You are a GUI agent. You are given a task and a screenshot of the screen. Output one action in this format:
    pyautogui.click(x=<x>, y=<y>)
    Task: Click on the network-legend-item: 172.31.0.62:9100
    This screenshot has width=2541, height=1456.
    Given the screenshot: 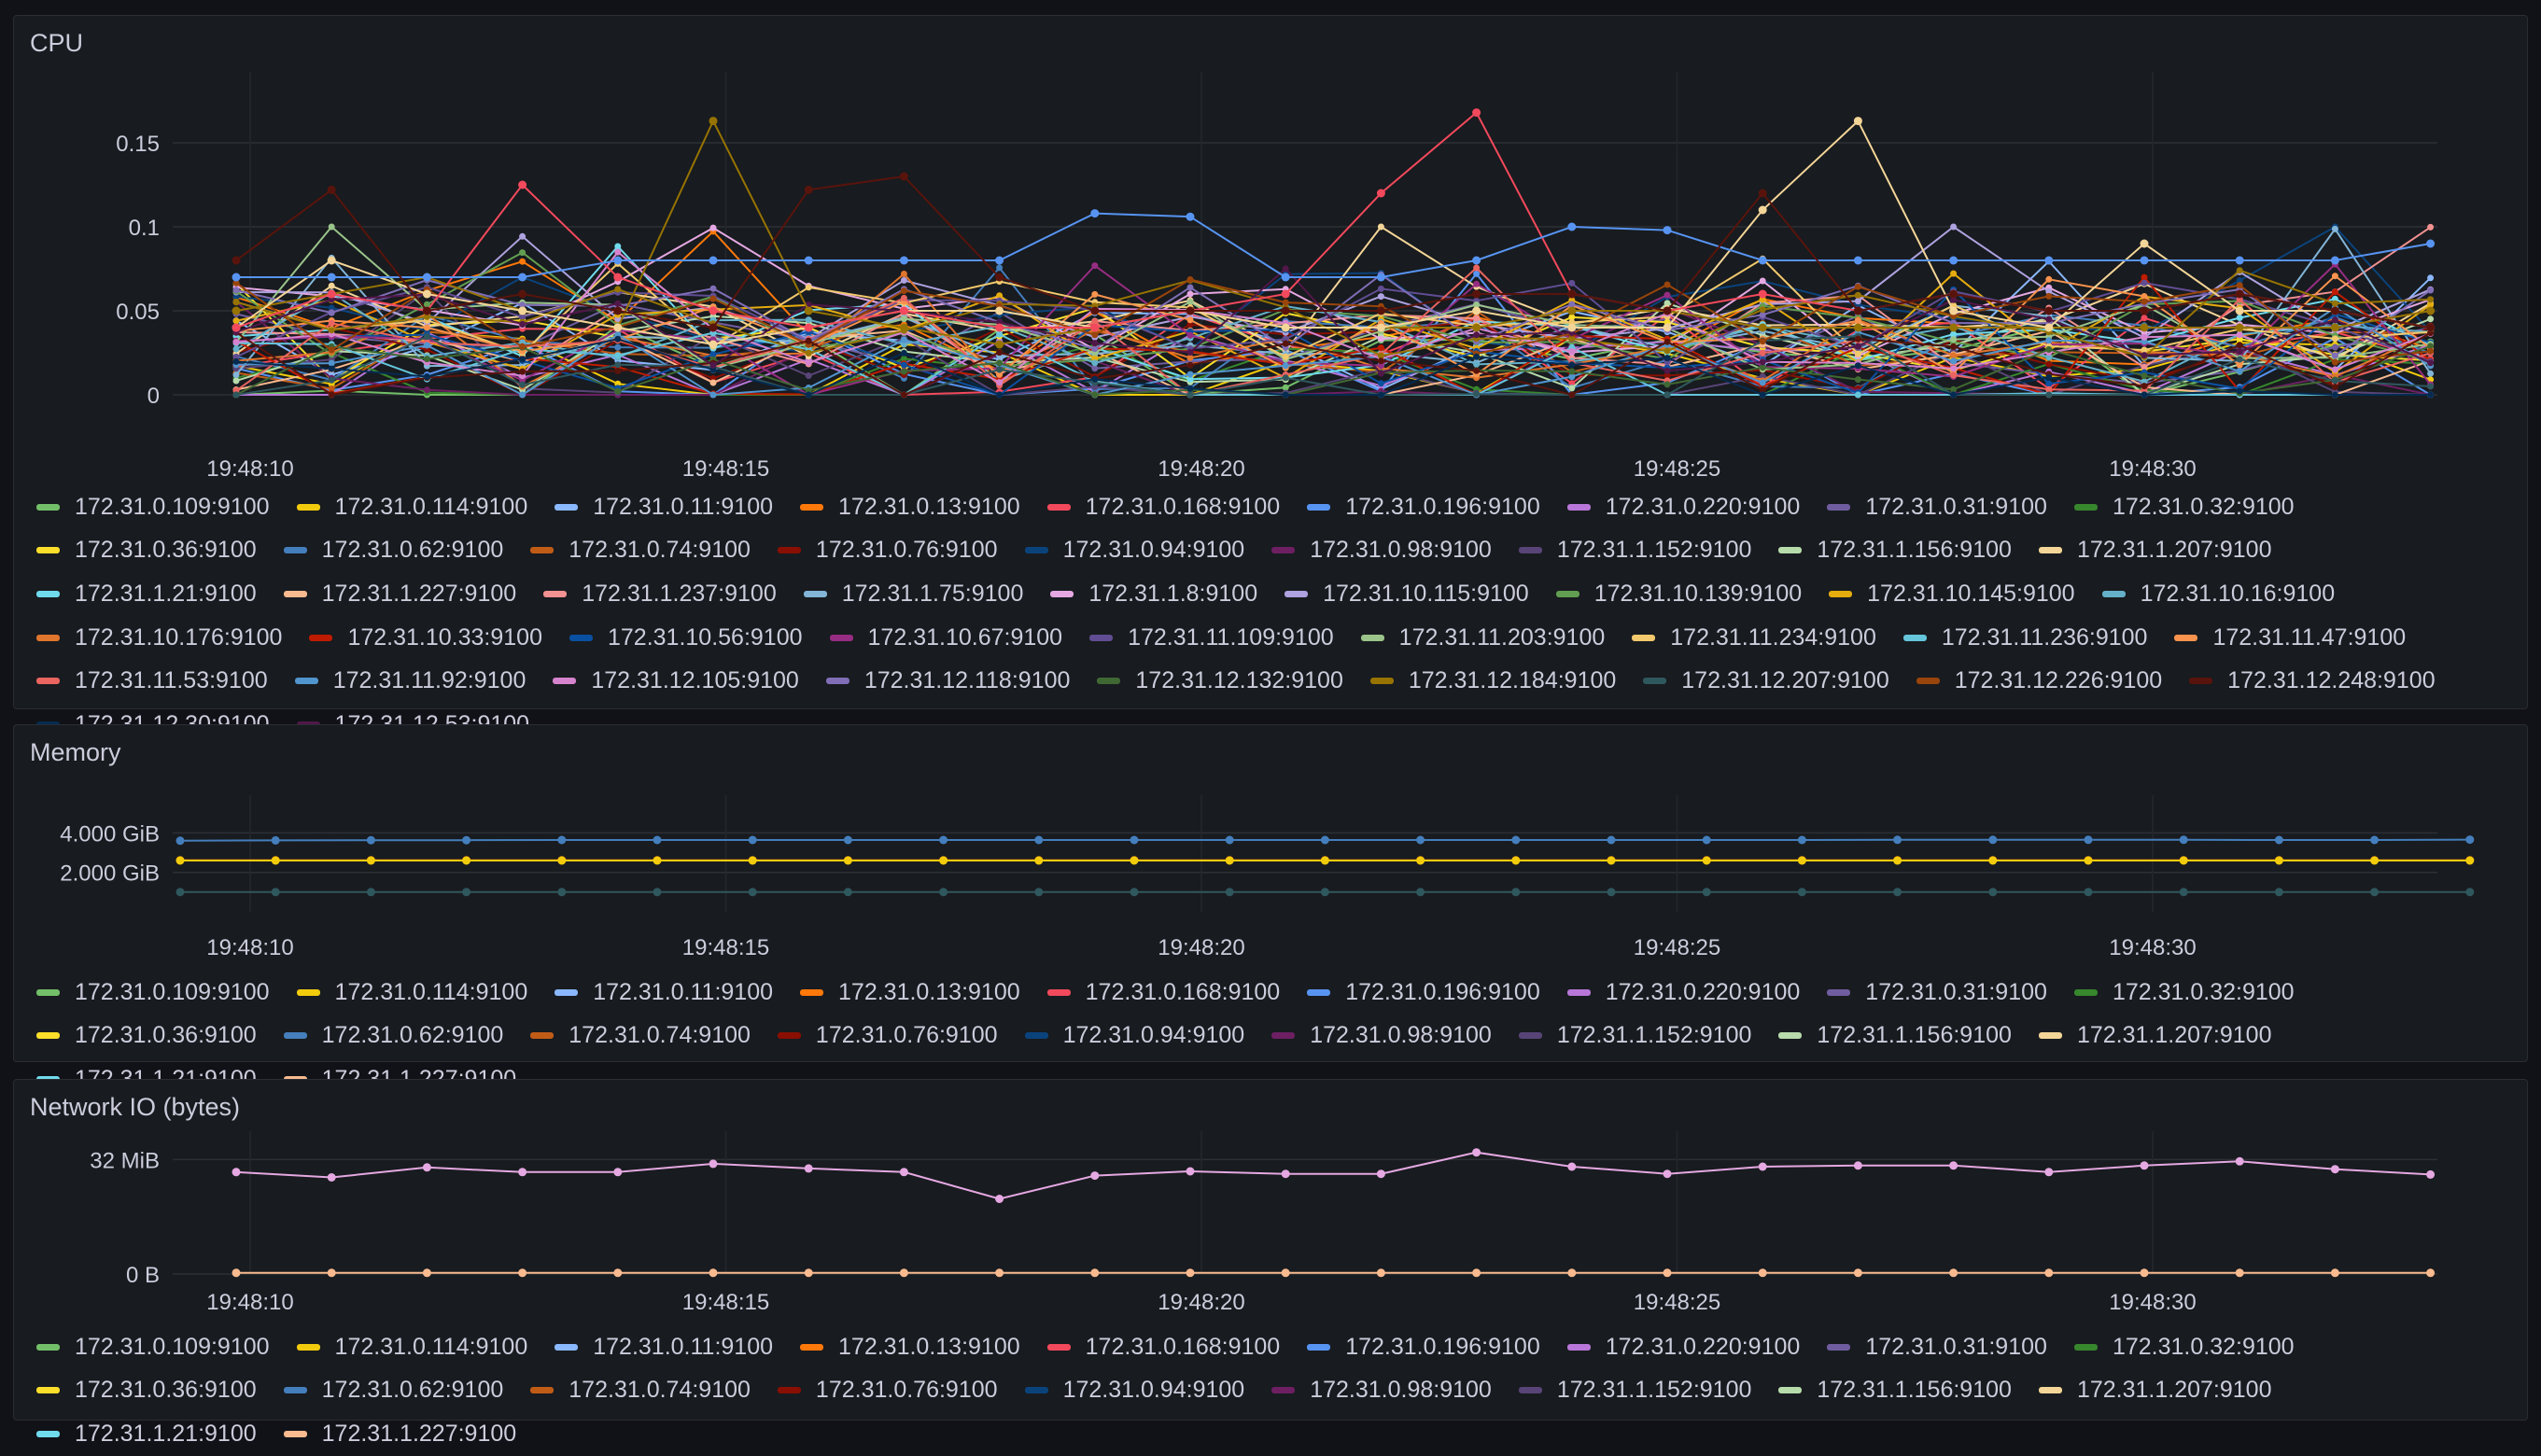 What is the action you would take?
    pyautogui.click(x=394, y=1391)
    